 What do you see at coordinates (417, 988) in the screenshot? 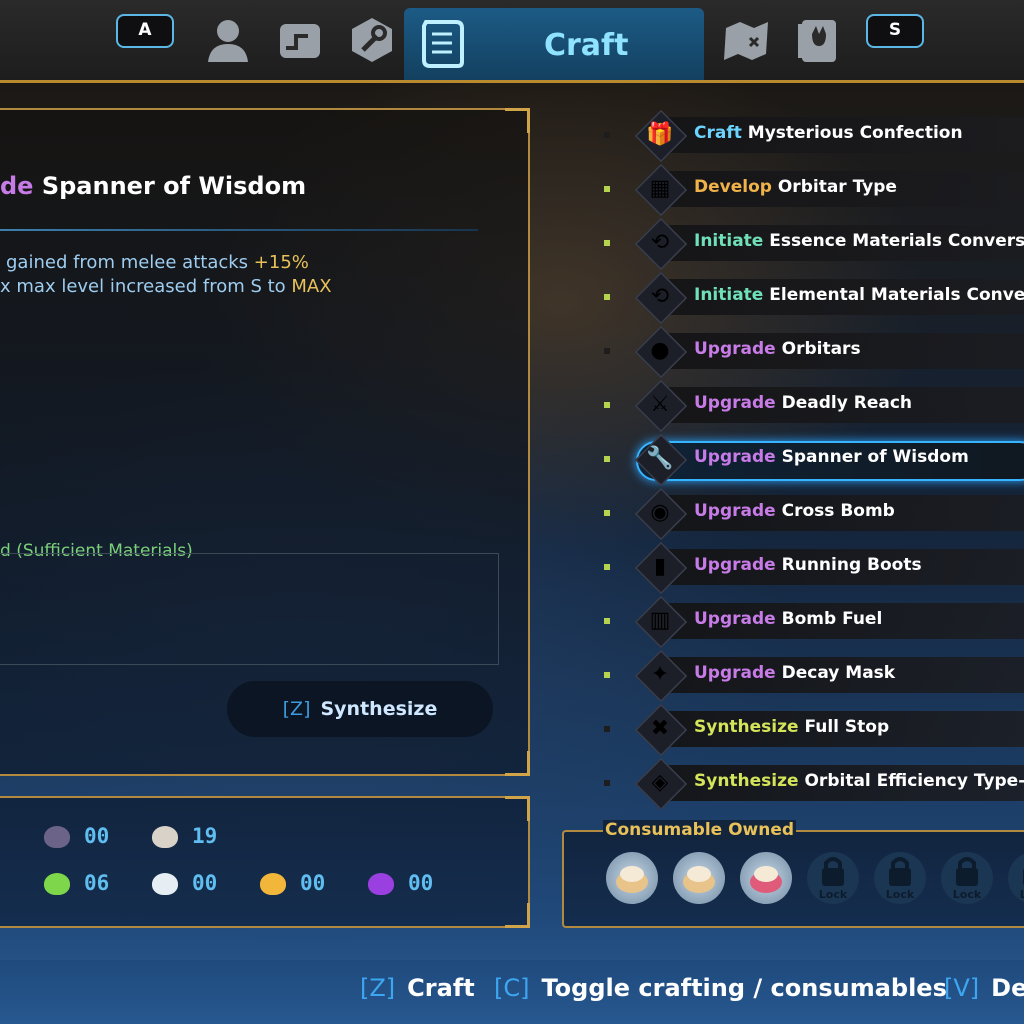
I see `hint-craft: [Z] Craft` at bounding box center [417, 988].